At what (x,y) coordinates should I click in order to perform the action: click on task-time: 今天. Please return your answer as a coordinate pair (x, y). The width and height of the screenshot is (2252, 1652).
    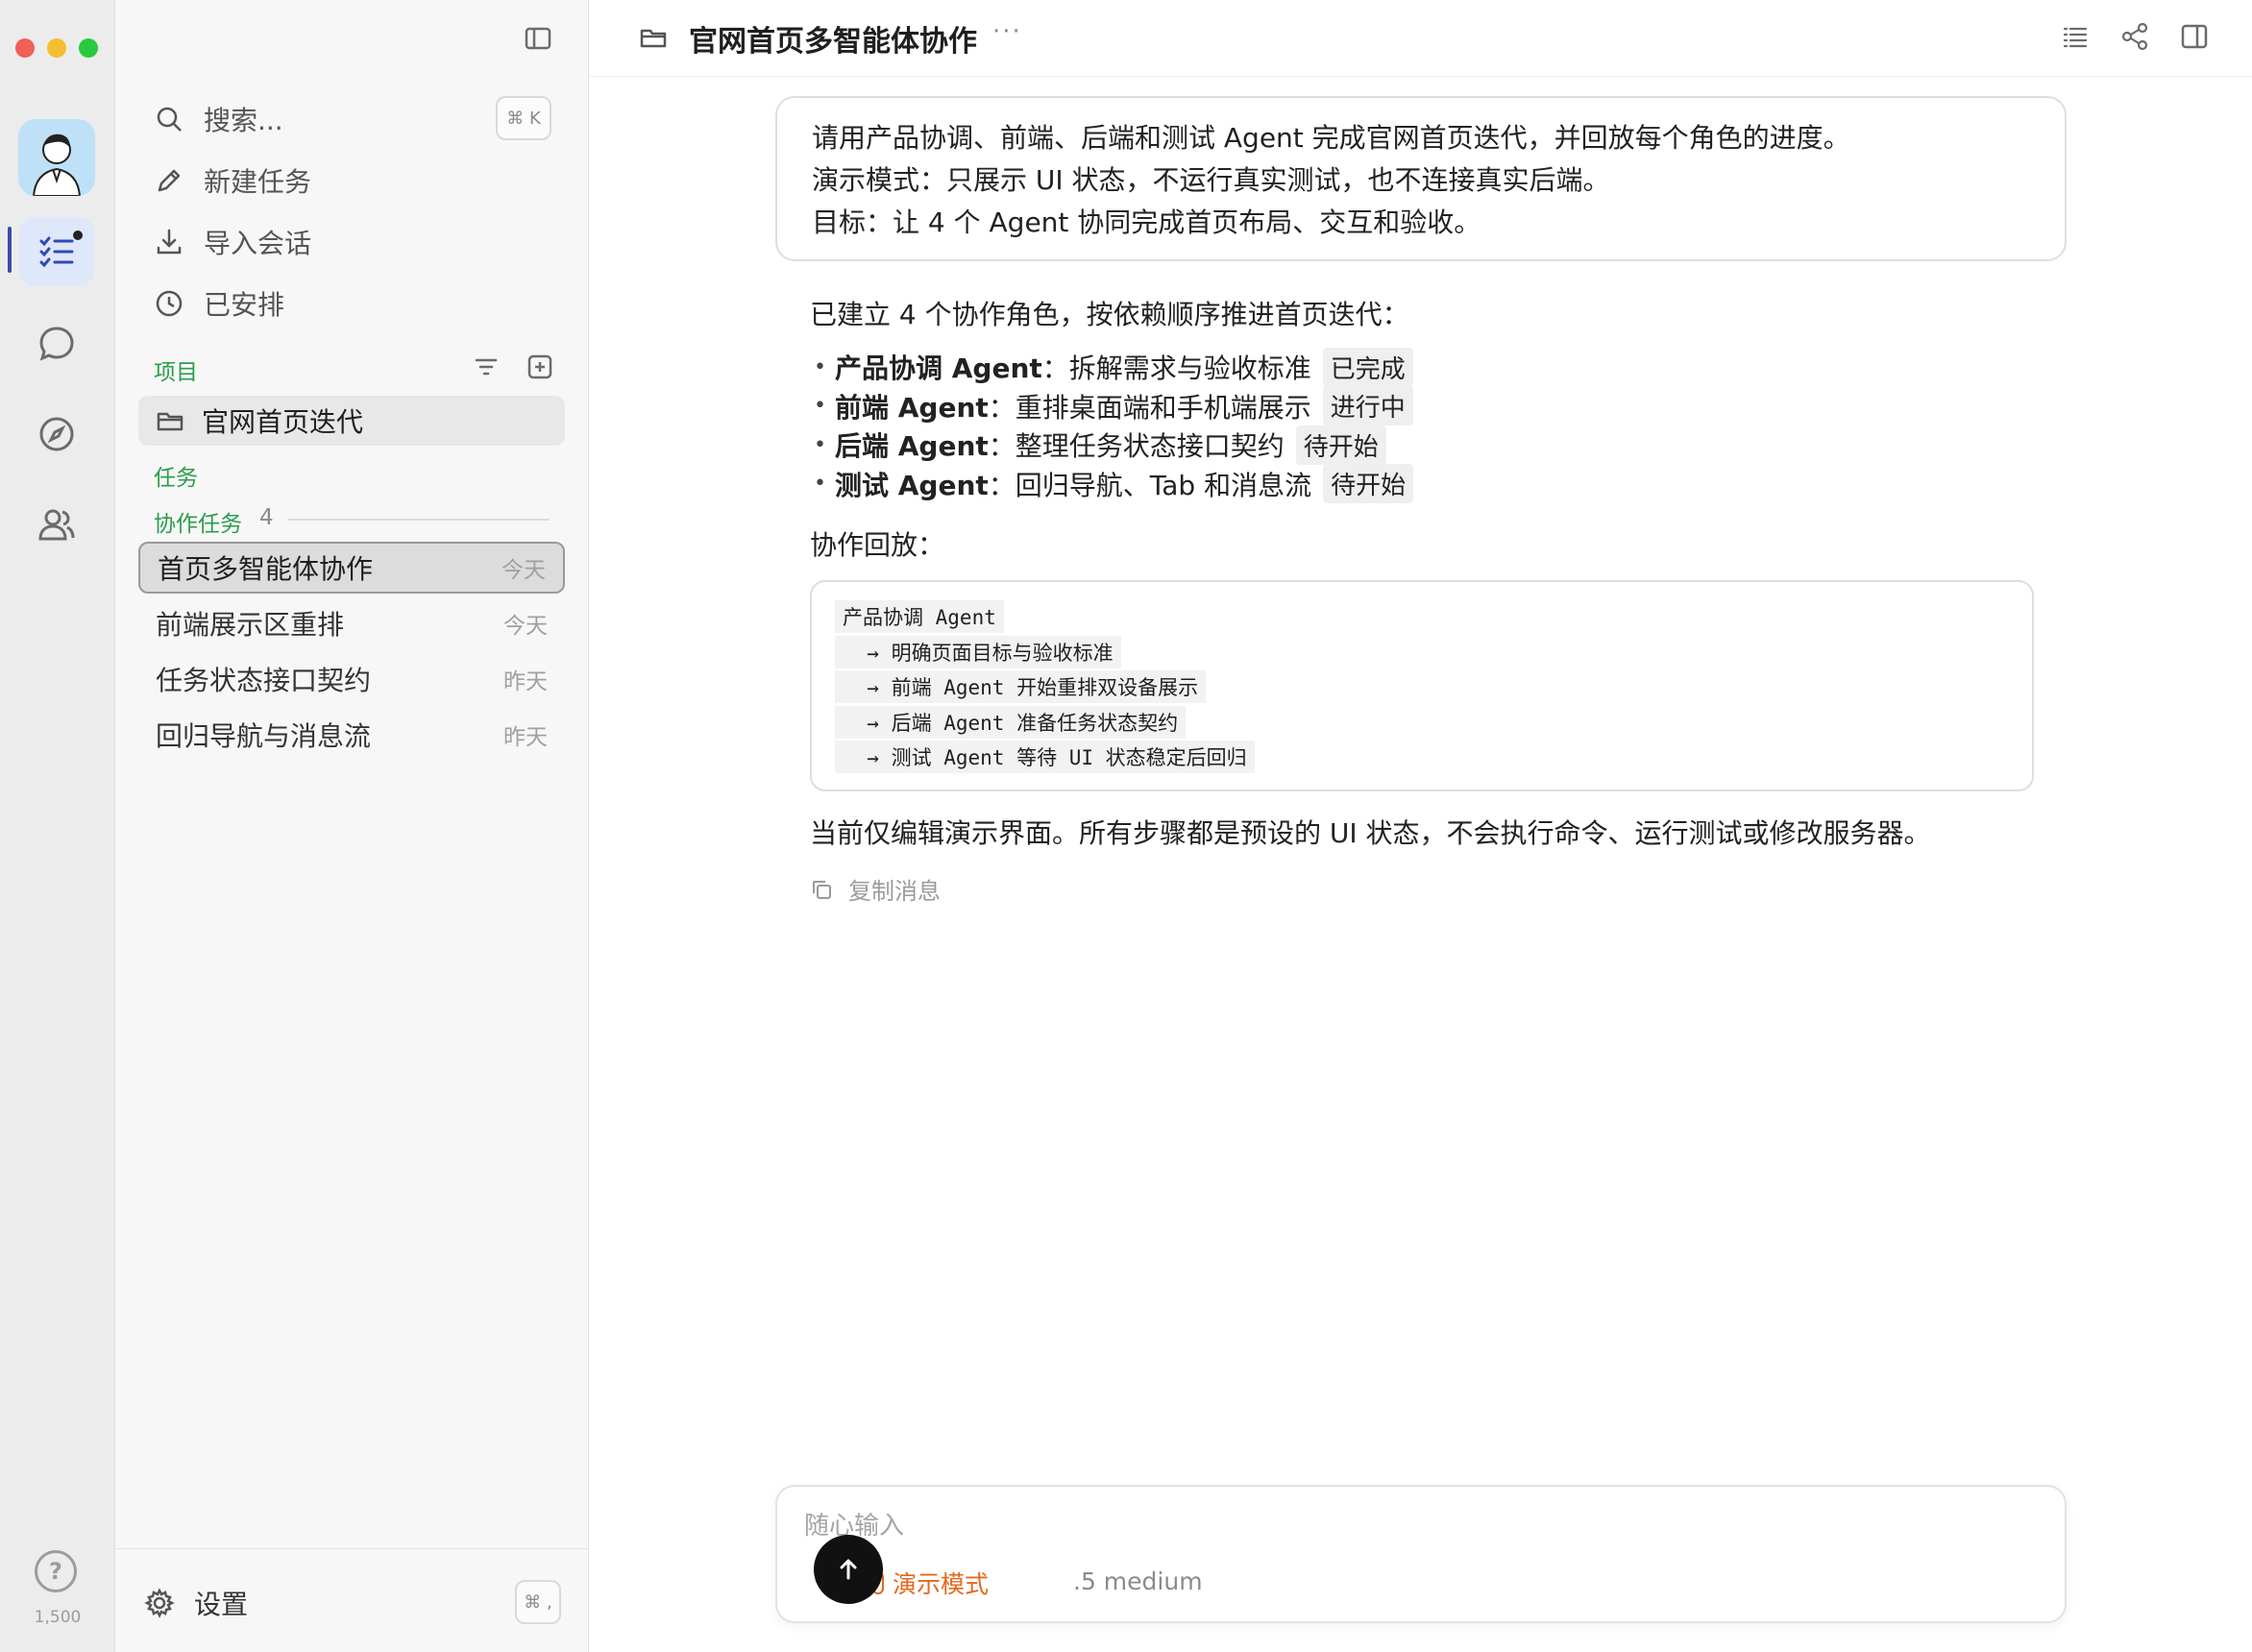
    Looking at the image, I should click on (524, 570).